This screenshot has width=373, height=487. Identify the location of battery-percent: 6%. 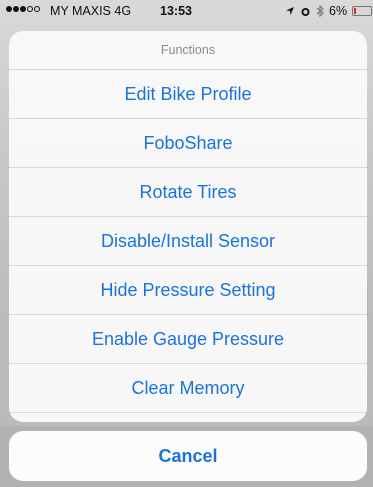
(338, 11).